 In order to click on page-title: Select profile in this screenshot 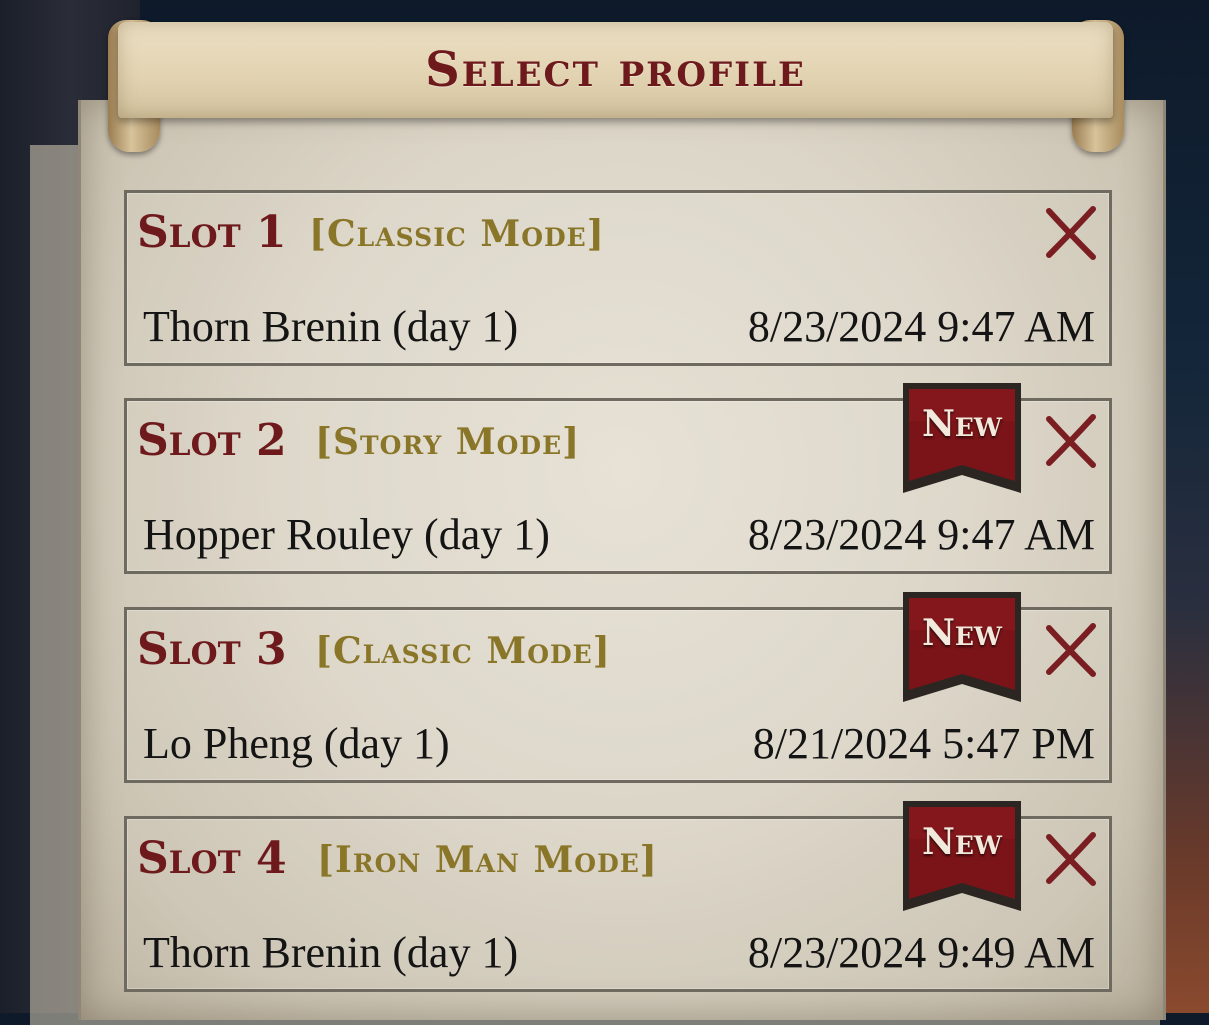, I will do `click(615, 70)`.